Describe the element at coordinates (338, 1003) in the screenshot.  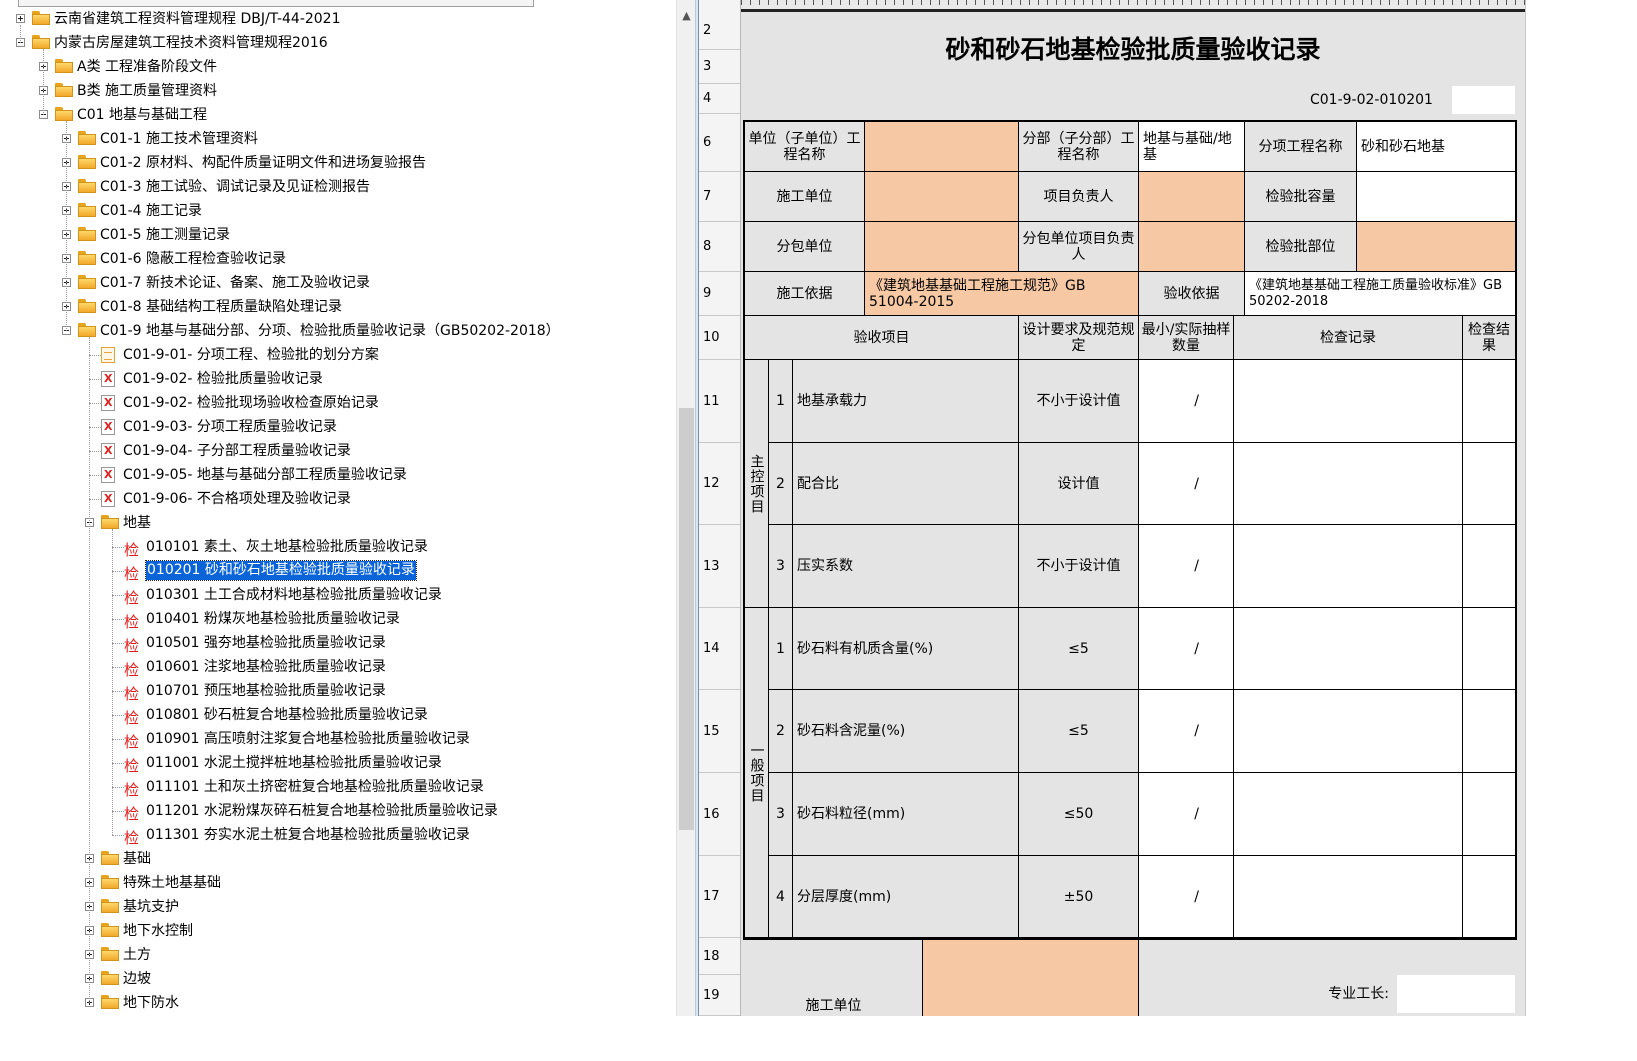
I see `tree-item: 地下防水` at that location.